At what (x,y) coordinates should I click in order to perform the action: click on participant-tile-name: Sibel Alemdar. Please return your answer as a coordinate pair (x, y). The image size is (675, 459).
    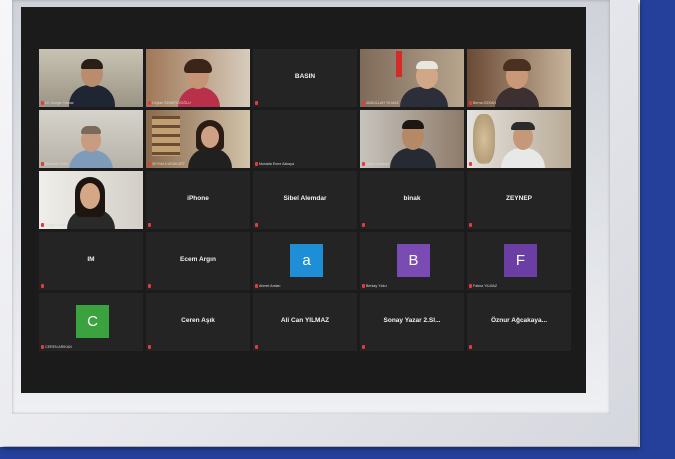
    Looking at the image, I should click on (305, 200).